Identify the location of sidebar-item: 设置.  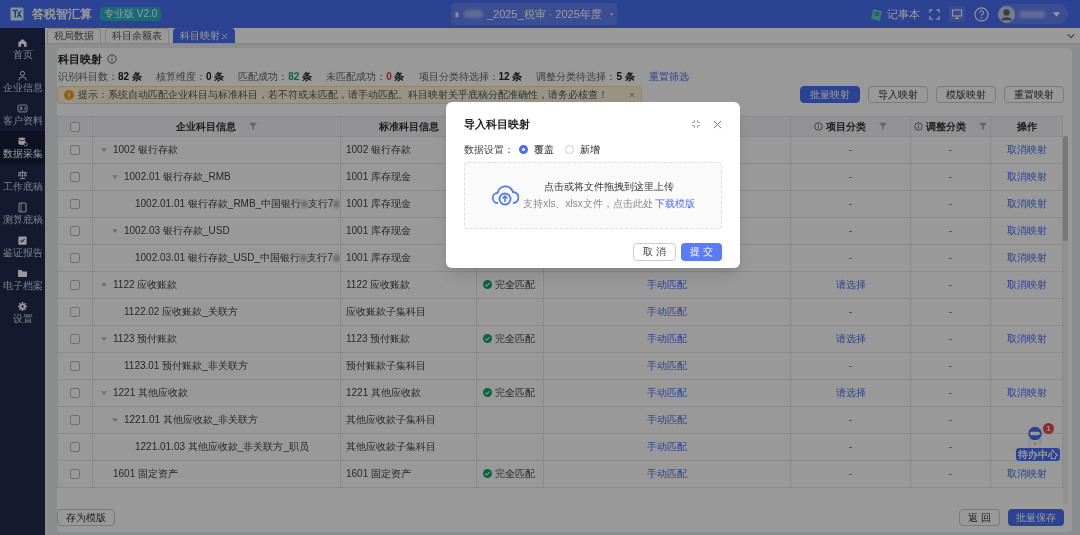
(22, 312).